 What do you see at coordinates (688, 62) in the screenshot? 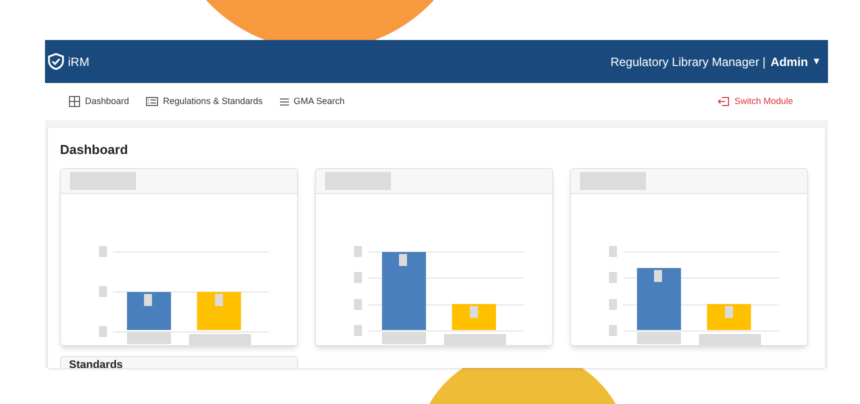
I see `app-name: Regulatory Library Manager |` at bounding box center [688, 62].